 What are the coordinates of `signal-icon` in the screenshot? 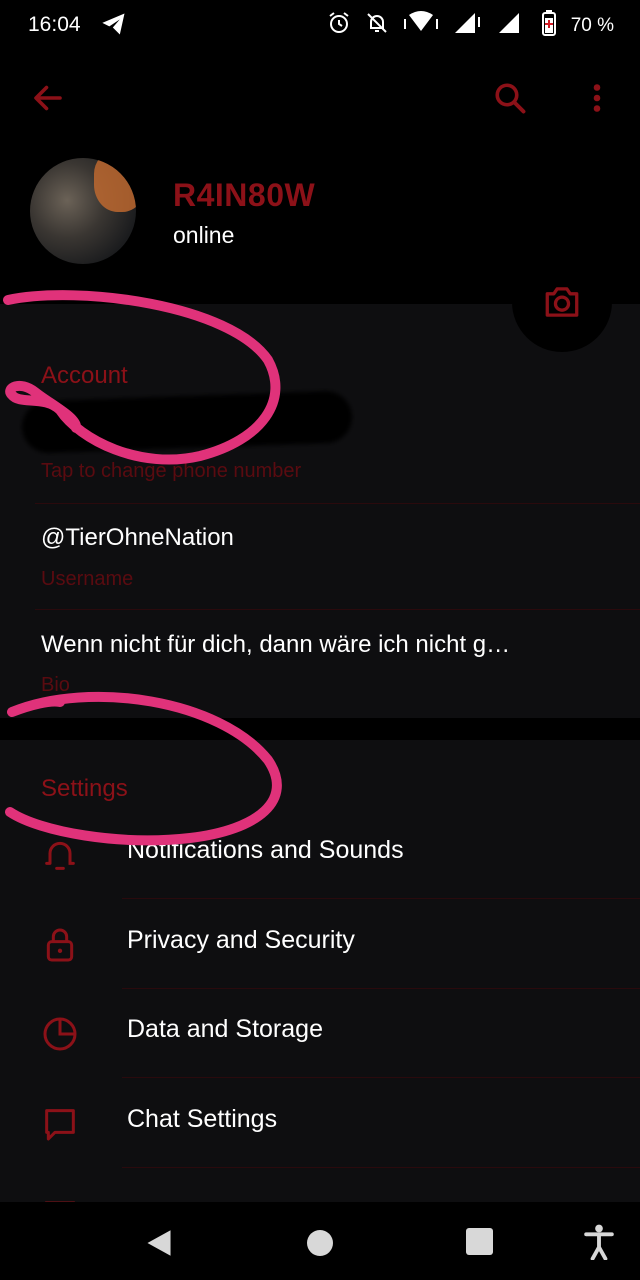 It's located at (468, 25).